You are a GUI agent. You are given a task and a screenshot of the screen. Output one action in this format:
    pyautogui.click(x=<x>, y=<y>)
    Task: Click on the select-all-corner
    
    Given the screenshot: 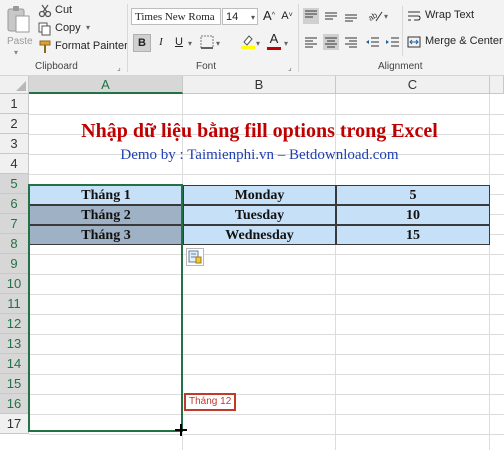 What is the action you would take?
    pyautogui.click(x=14, y=85)
    